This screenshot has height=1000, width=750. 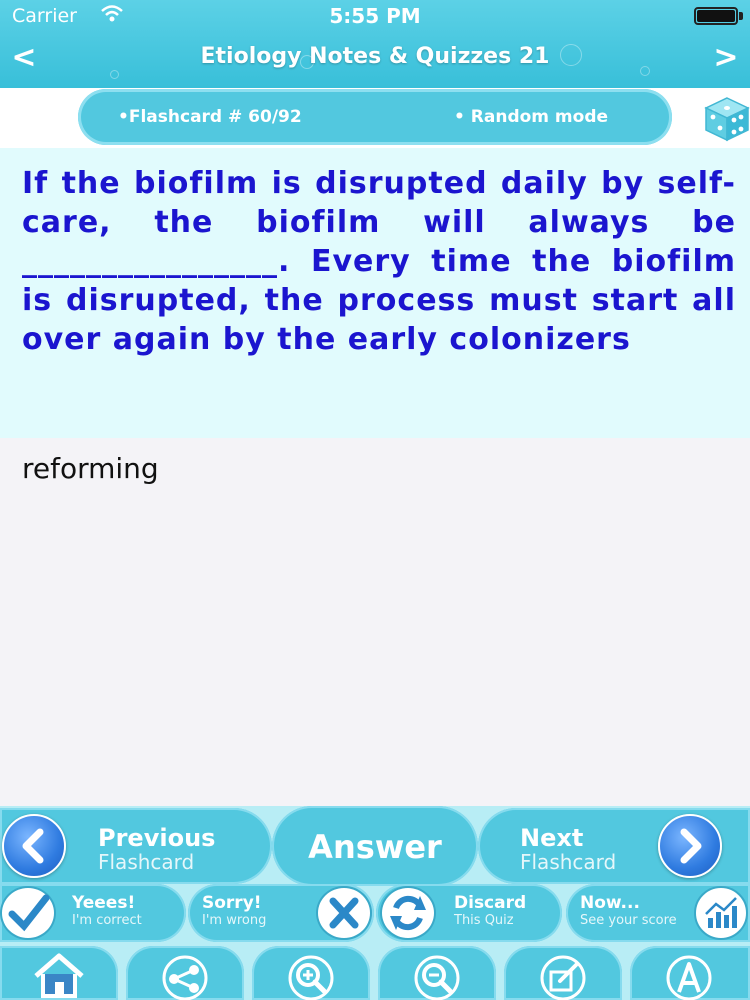 What do you see at coordinates (375, 56) in the screenshot?
I see `page-title: Etiology Notes & Quizzes 21` at bounding box center [375, 56].